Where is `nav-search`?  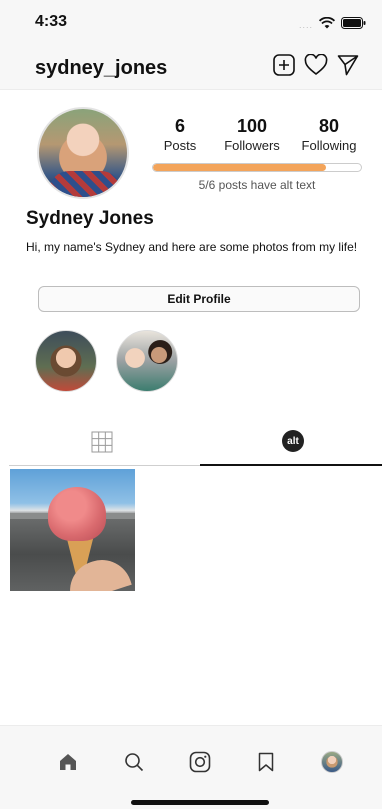
nav-search is located at coordinates (134, 762).